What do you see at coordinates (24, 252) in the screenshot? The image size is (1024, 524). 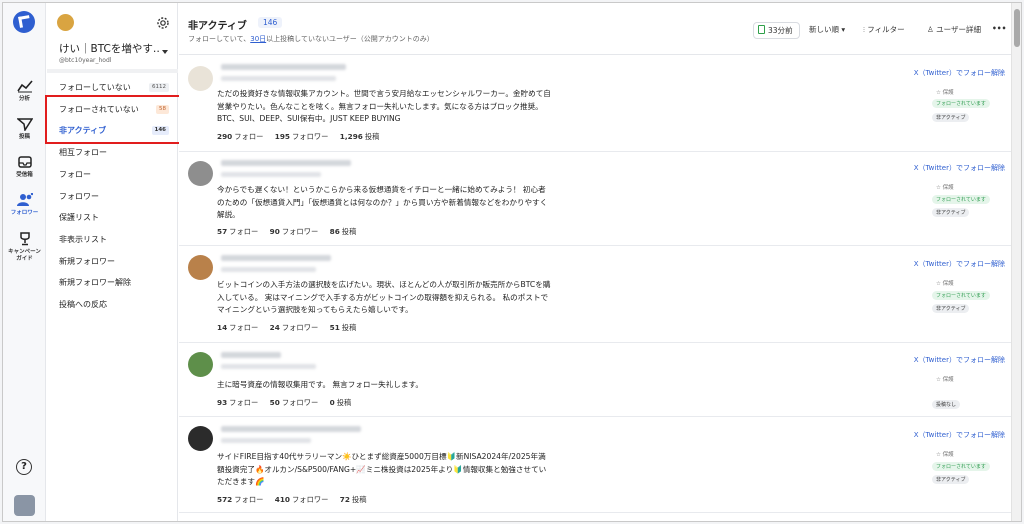 I see `rail-label: キャンペーン` at bounding box center [24, 252].